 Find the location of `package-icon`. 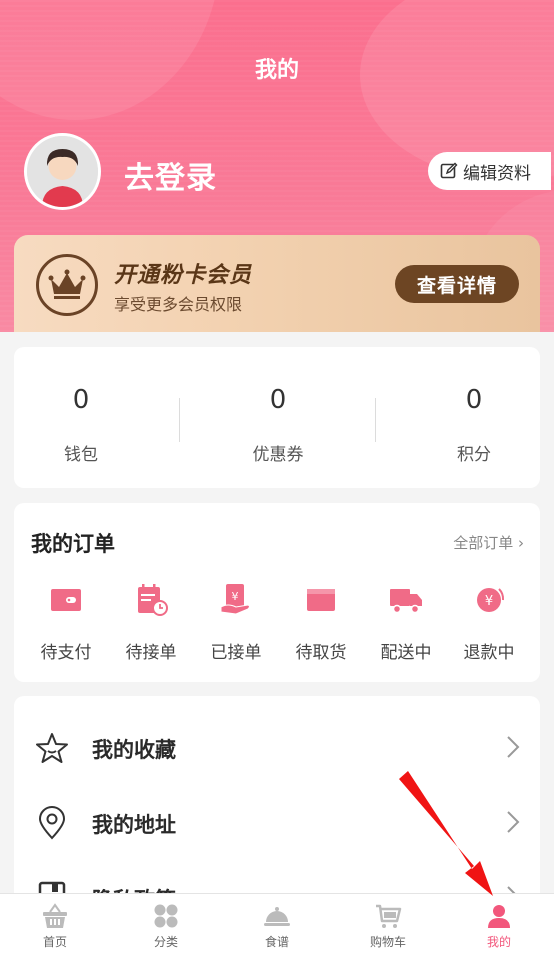

package-icon is located at coordinates (321, 600).